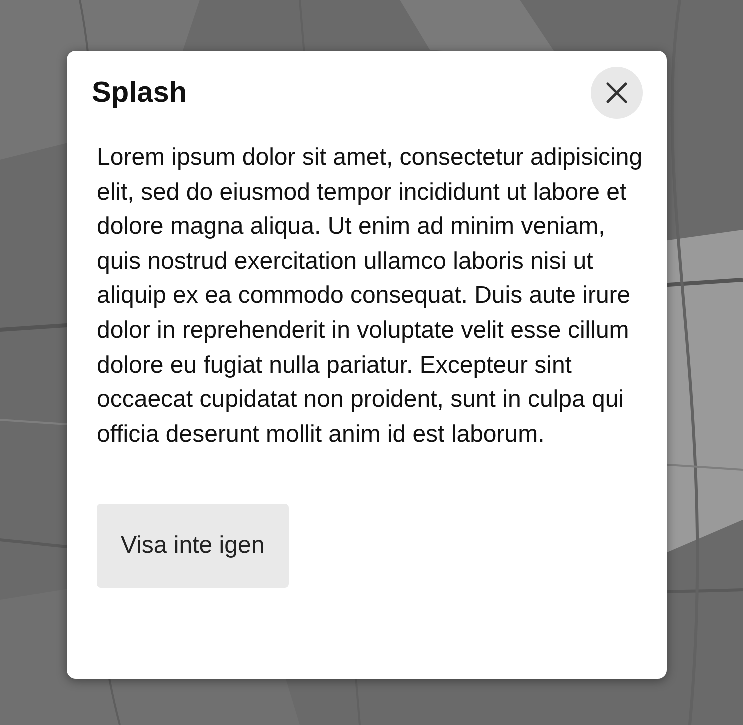 This screenshot has height=725, width=743. I want to click on close-button, so click(617, 93).